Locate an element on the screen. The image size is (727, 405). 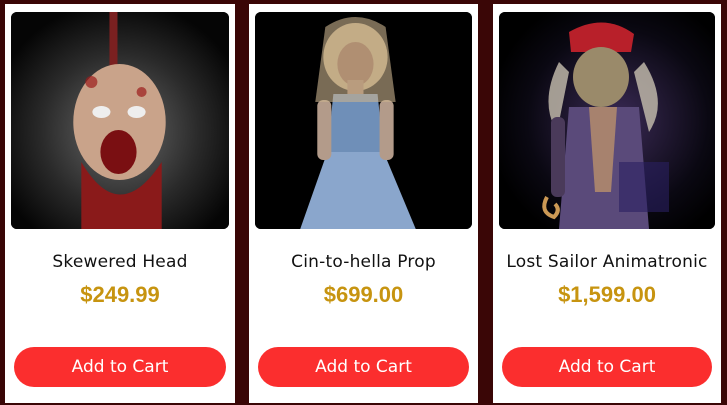
product-title: Lost Sailor Animatronic is located at coordinates (607, 262).